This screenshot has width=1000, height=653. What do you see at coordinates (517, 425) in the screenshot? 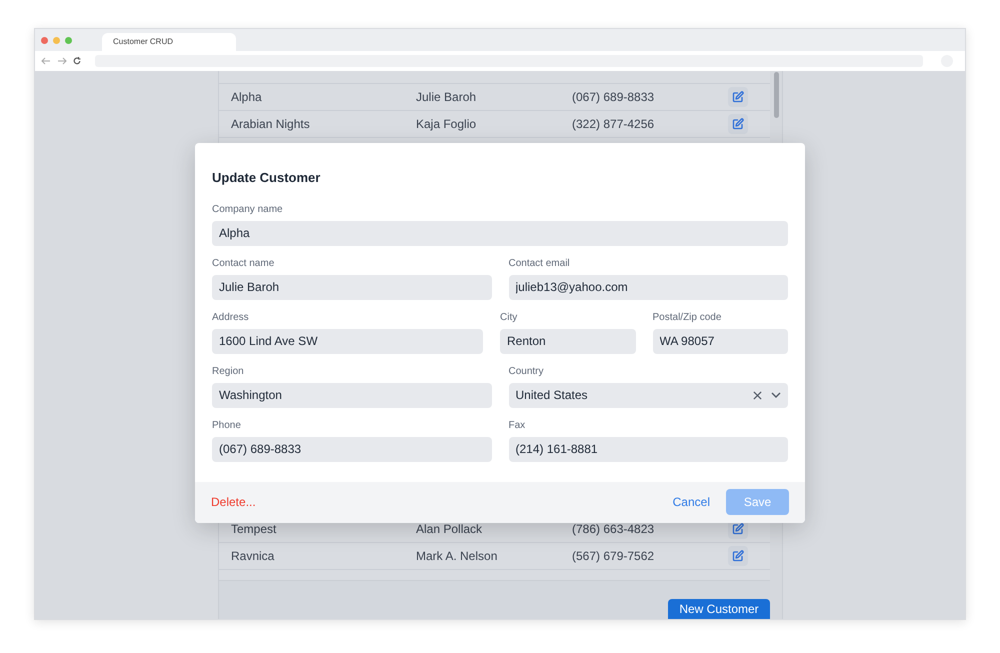
I see `field-label: Fax` at bounding box center [517, 425].